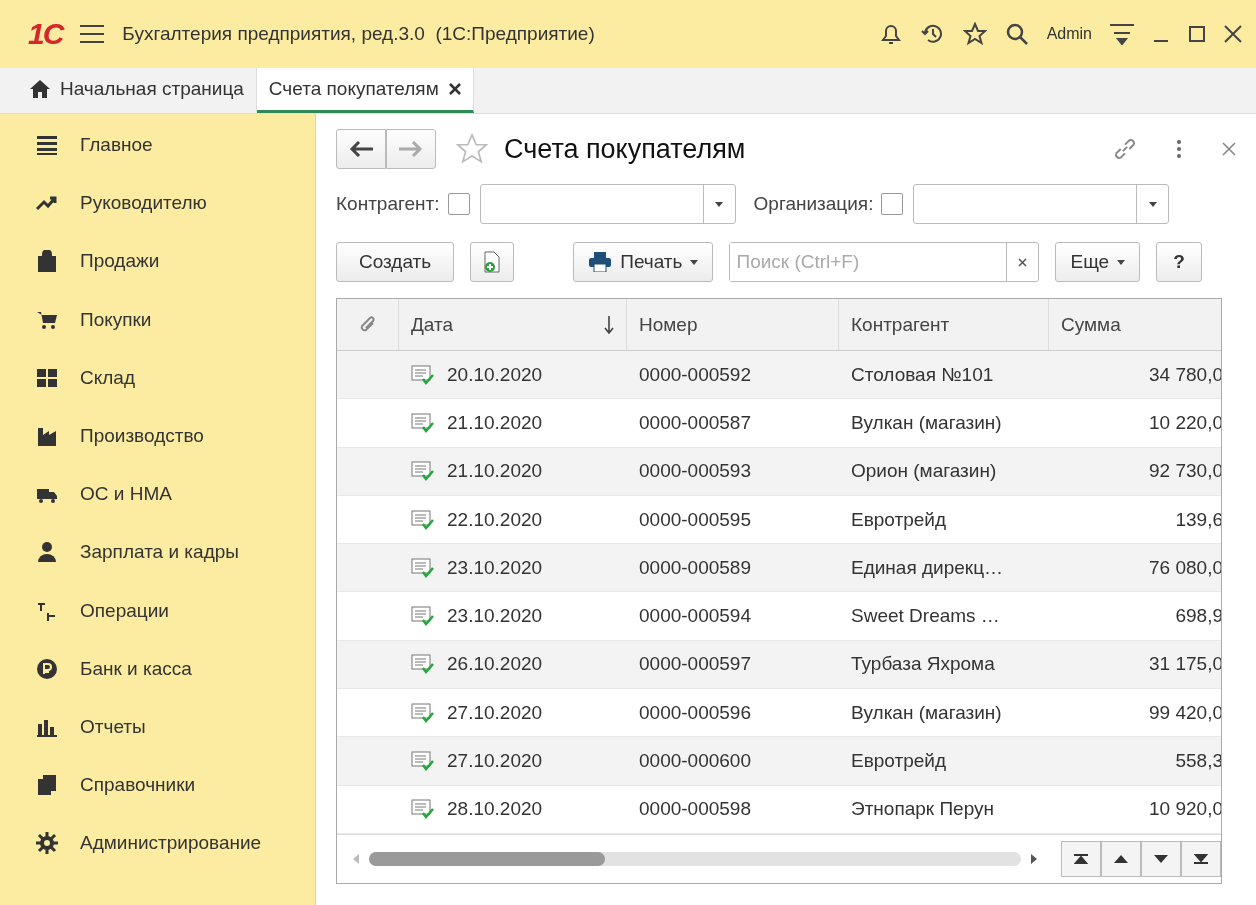 The image size is (1256, 905). Describe the element at coordinates (1023, 262) in the screenshot. I see `clear-icon` at that location.